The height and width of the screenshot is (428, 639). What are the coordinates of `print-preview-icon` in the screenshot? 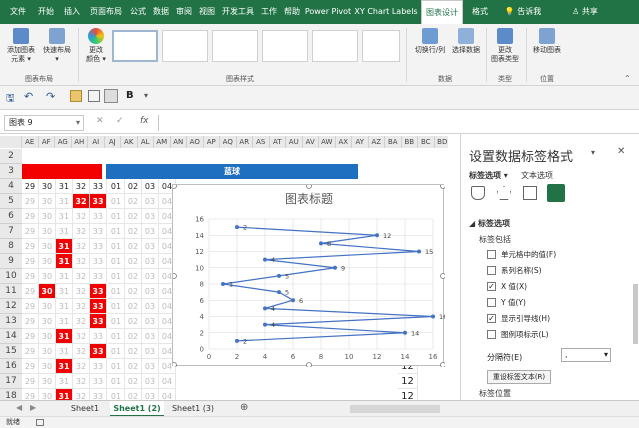 It's located at (94, 96).